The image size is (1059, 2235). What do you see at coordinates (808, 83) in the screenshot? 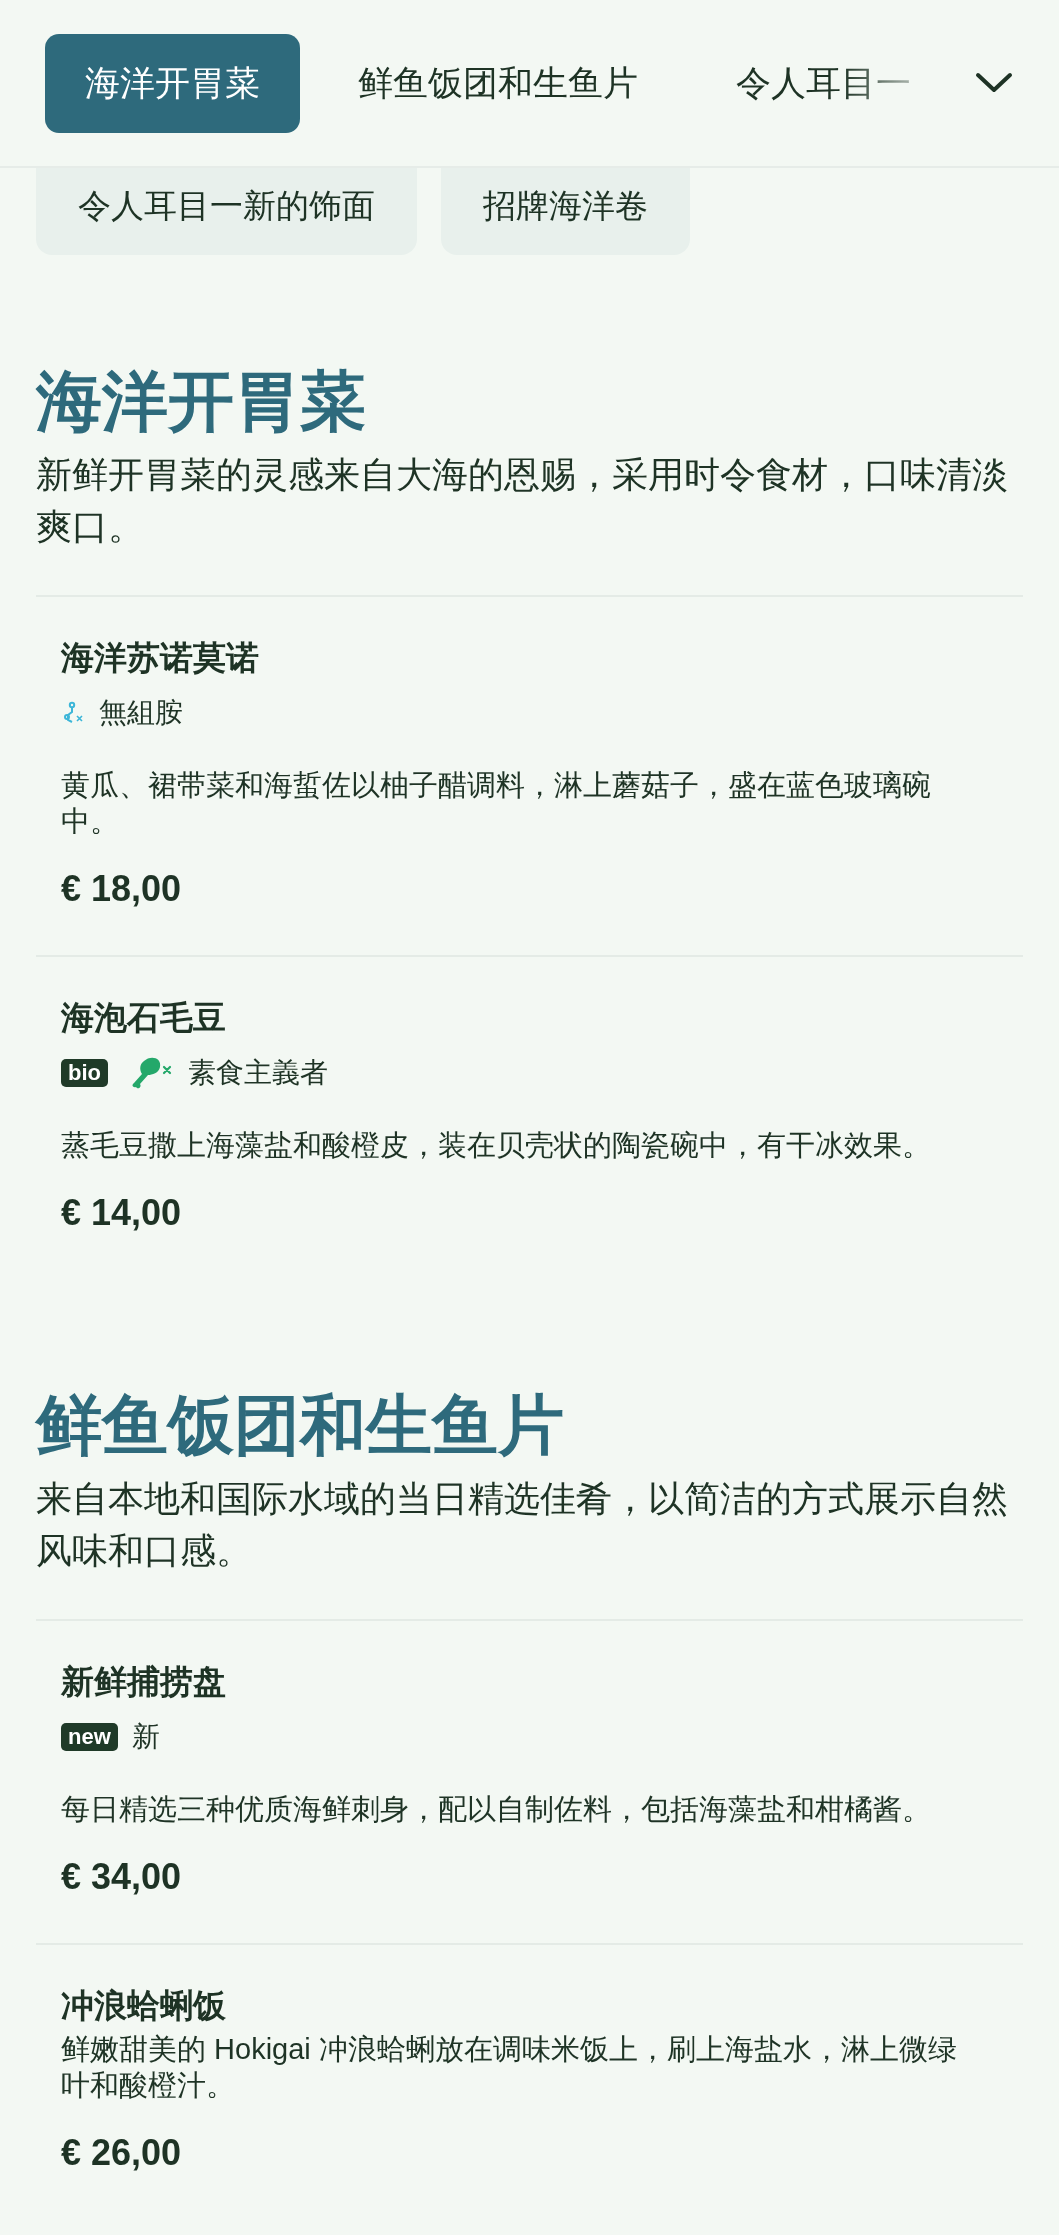
I see `category-tab: 令人耳目一` at bounding box center [808, 83].